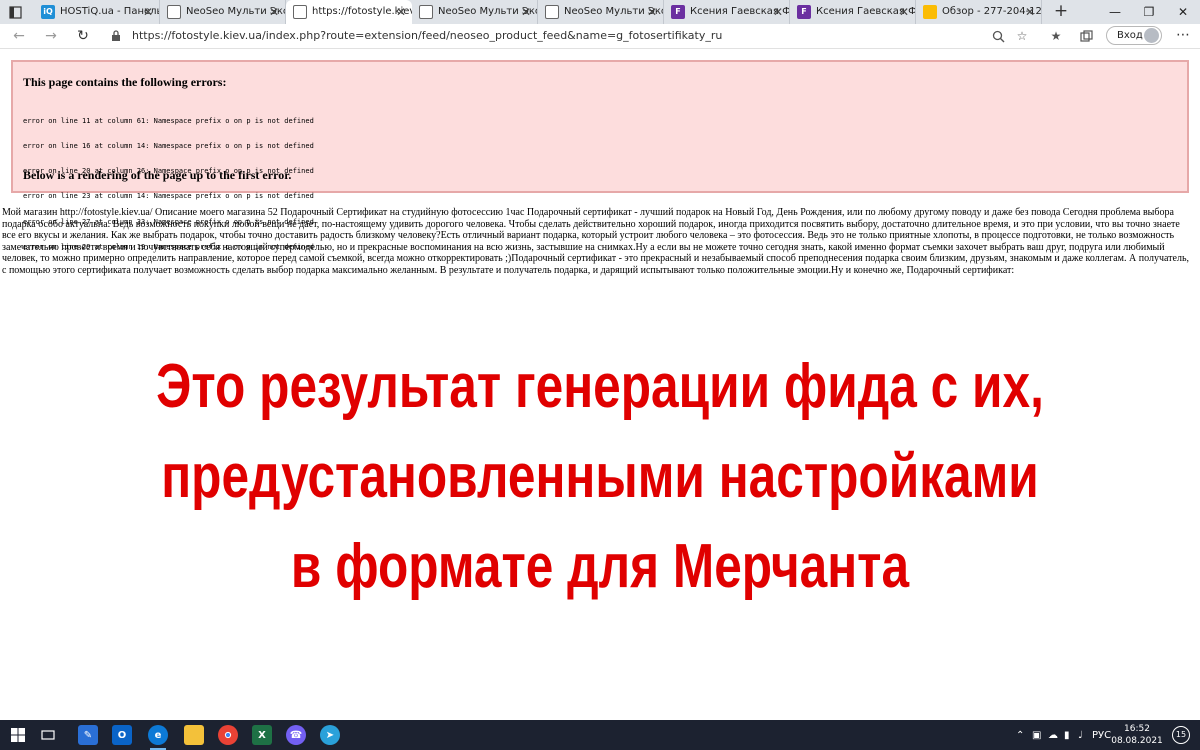 This screenshot has width=1200, height=750. What do you see at coordinates (19, 36) in the screenshot?
I see `back-arrow-icon: ←` at bounding box center [19, 36].